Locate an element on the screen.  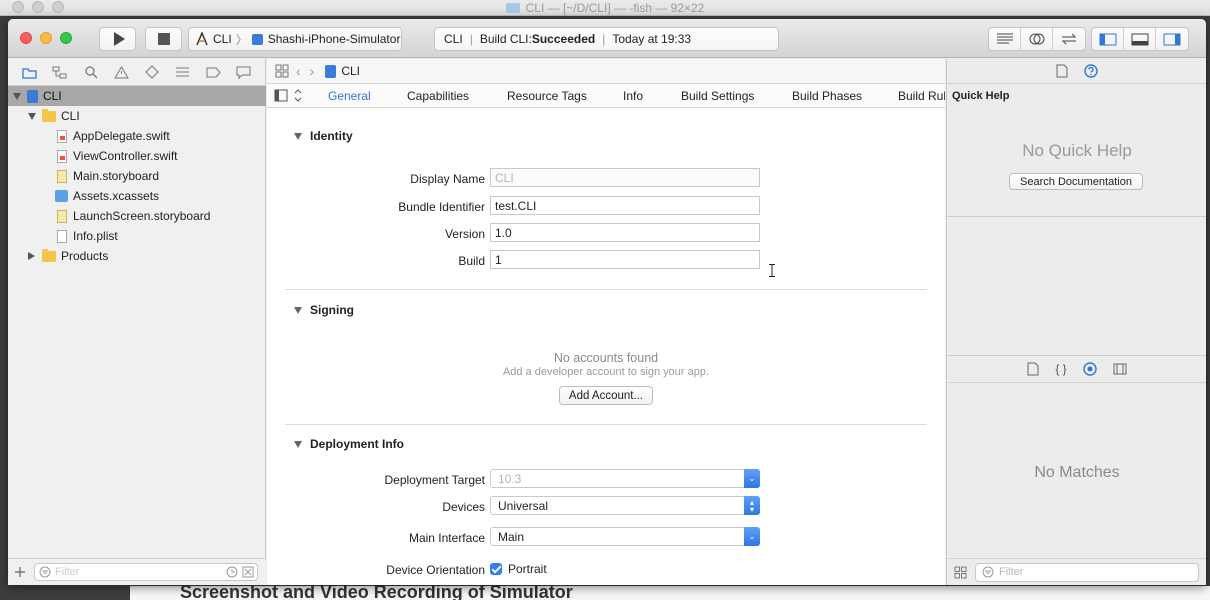
back-arrow-icon: ‹ is located at coordinates (298, 71).